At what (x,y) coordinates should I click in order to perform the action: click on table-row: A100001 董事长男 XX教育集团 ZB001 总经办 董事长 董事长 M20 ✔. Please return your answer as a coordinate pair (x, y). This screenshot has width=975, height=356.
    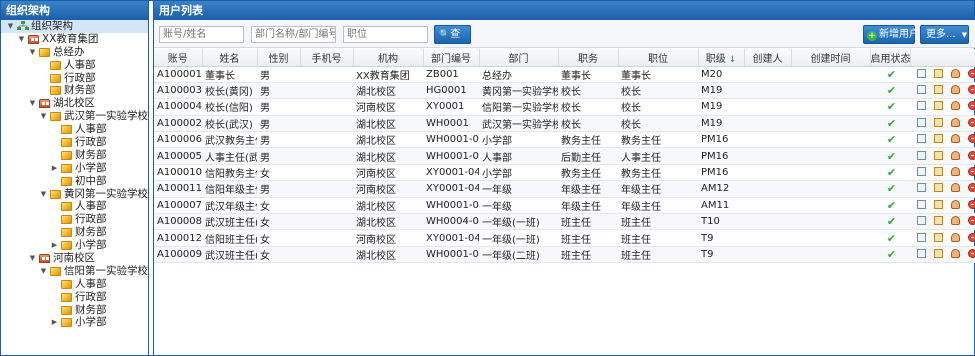
    Looking at the image, I should click on (564, 74).